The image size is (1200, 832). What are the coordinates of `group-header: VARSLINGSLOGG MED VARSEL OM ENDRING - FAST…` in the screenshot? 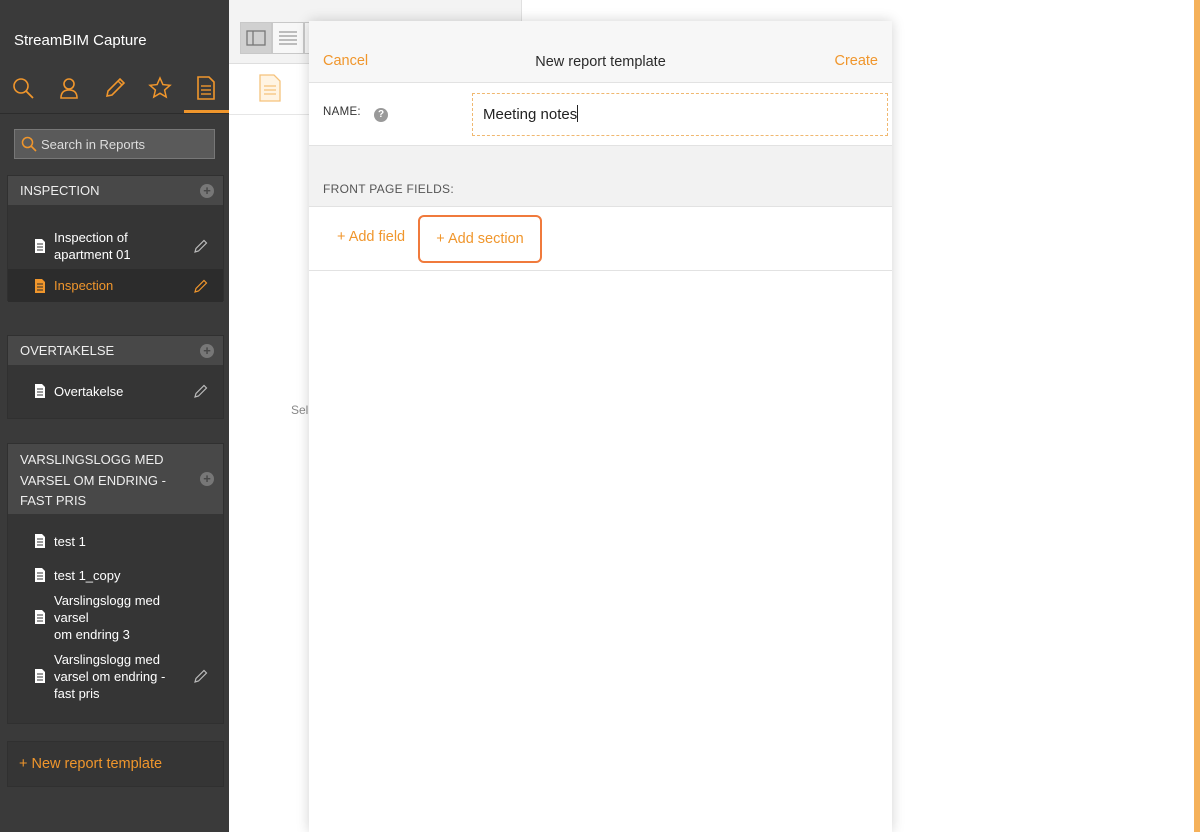 It's located at (115, 479).